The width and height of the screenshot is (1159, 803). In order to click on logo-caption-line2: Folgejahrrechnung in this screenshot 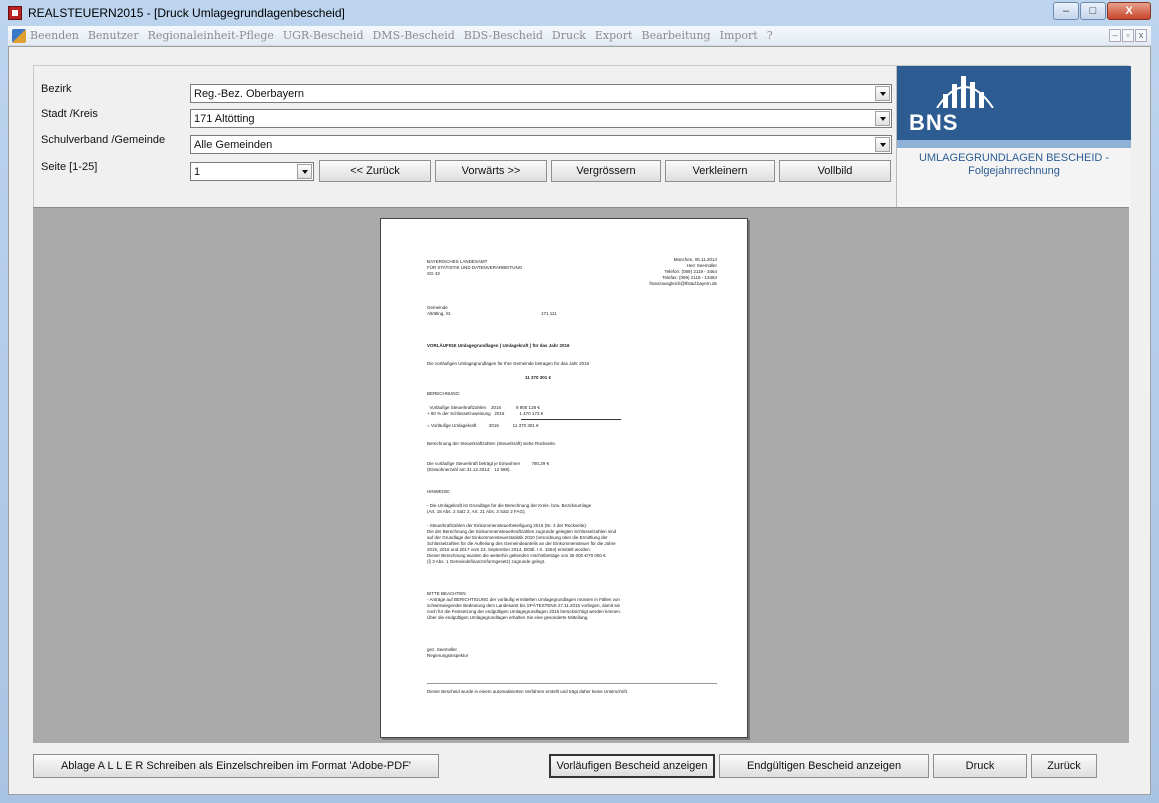, I will do `click(1014, 171)`.